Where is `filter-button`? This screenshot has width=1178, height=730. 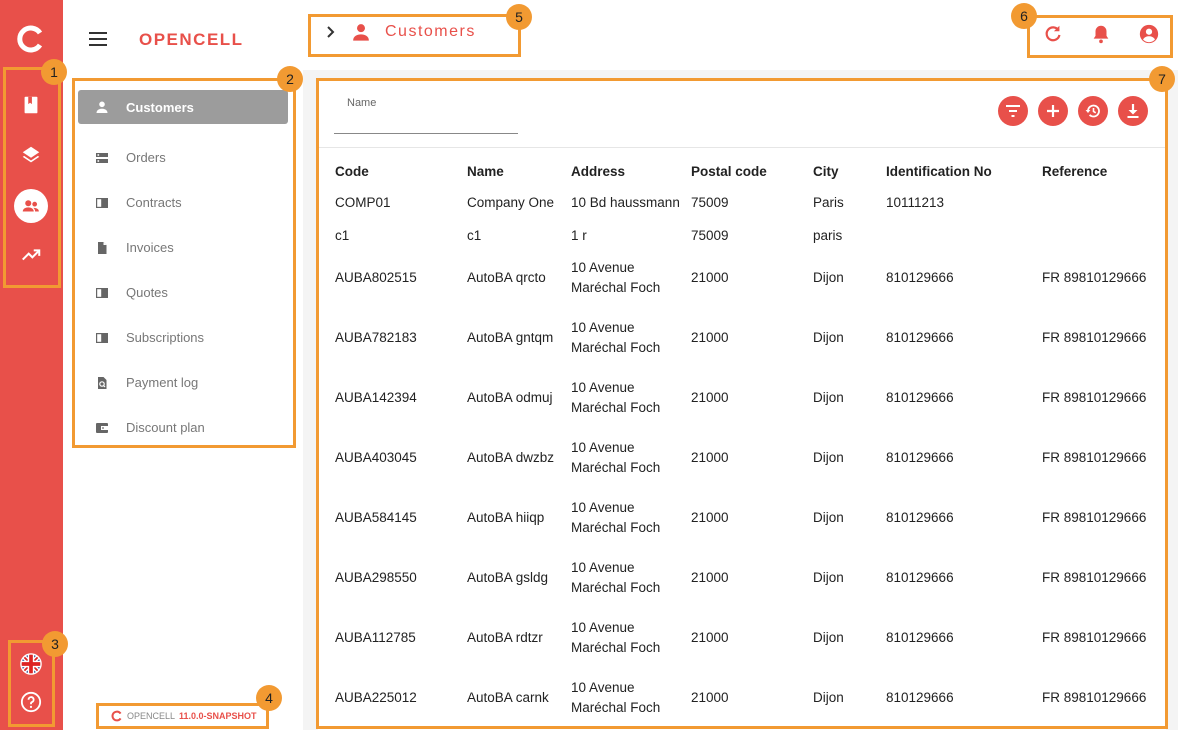 filter-button is located at coordinates (1013, 111).